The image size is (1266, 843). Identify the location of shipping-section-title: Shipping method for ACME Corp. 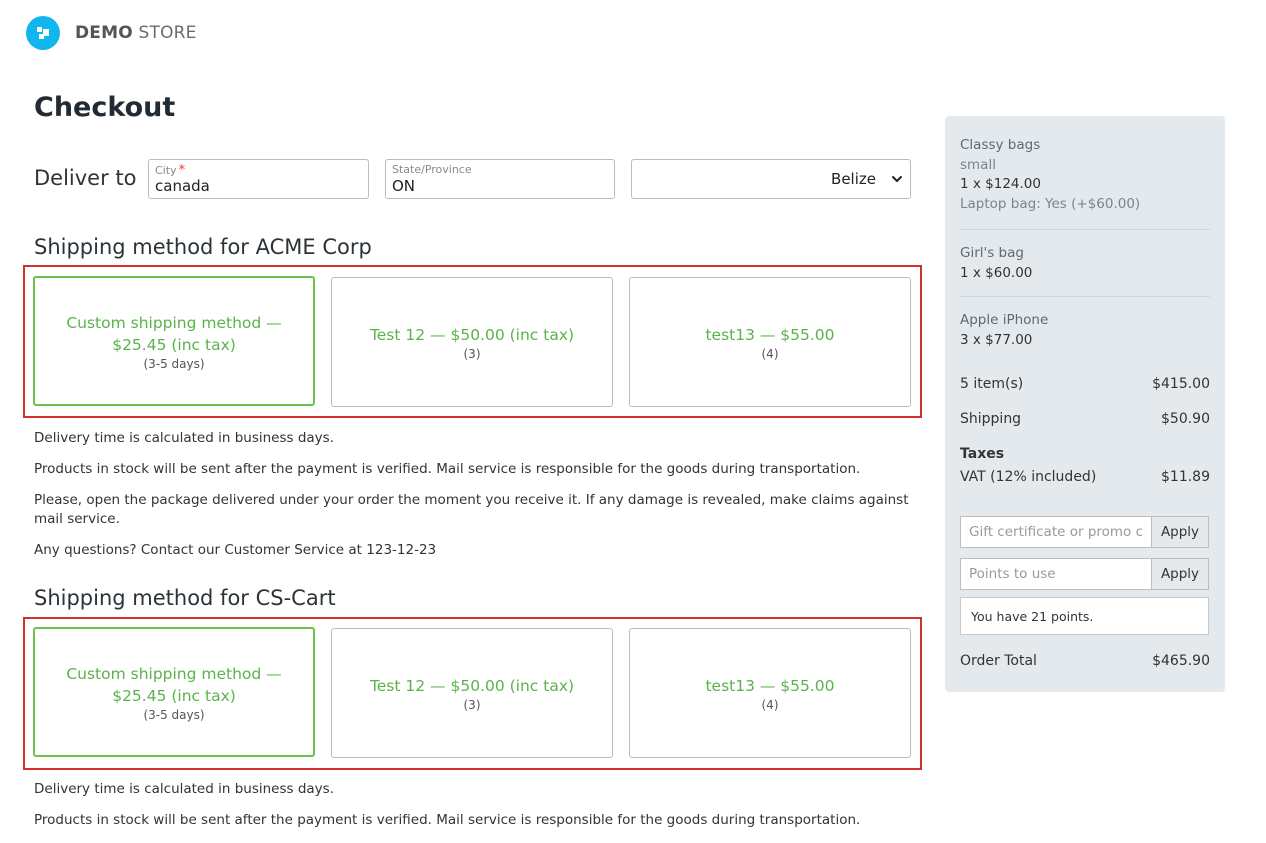
(203, 247).